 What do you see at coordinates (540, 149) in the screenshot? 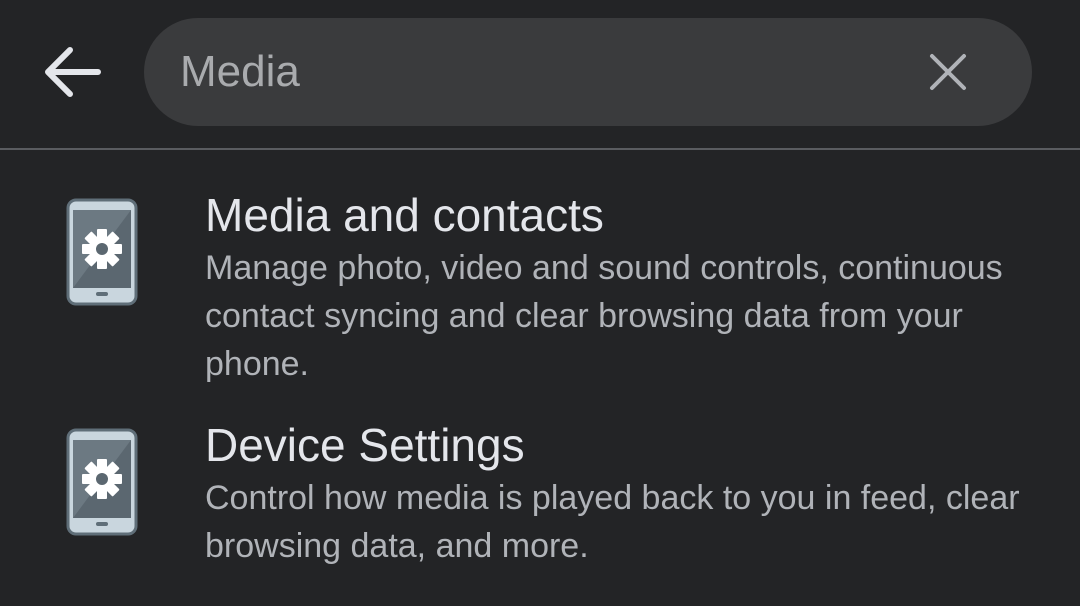
I see `header-divider` at bounding box center [540, 149].